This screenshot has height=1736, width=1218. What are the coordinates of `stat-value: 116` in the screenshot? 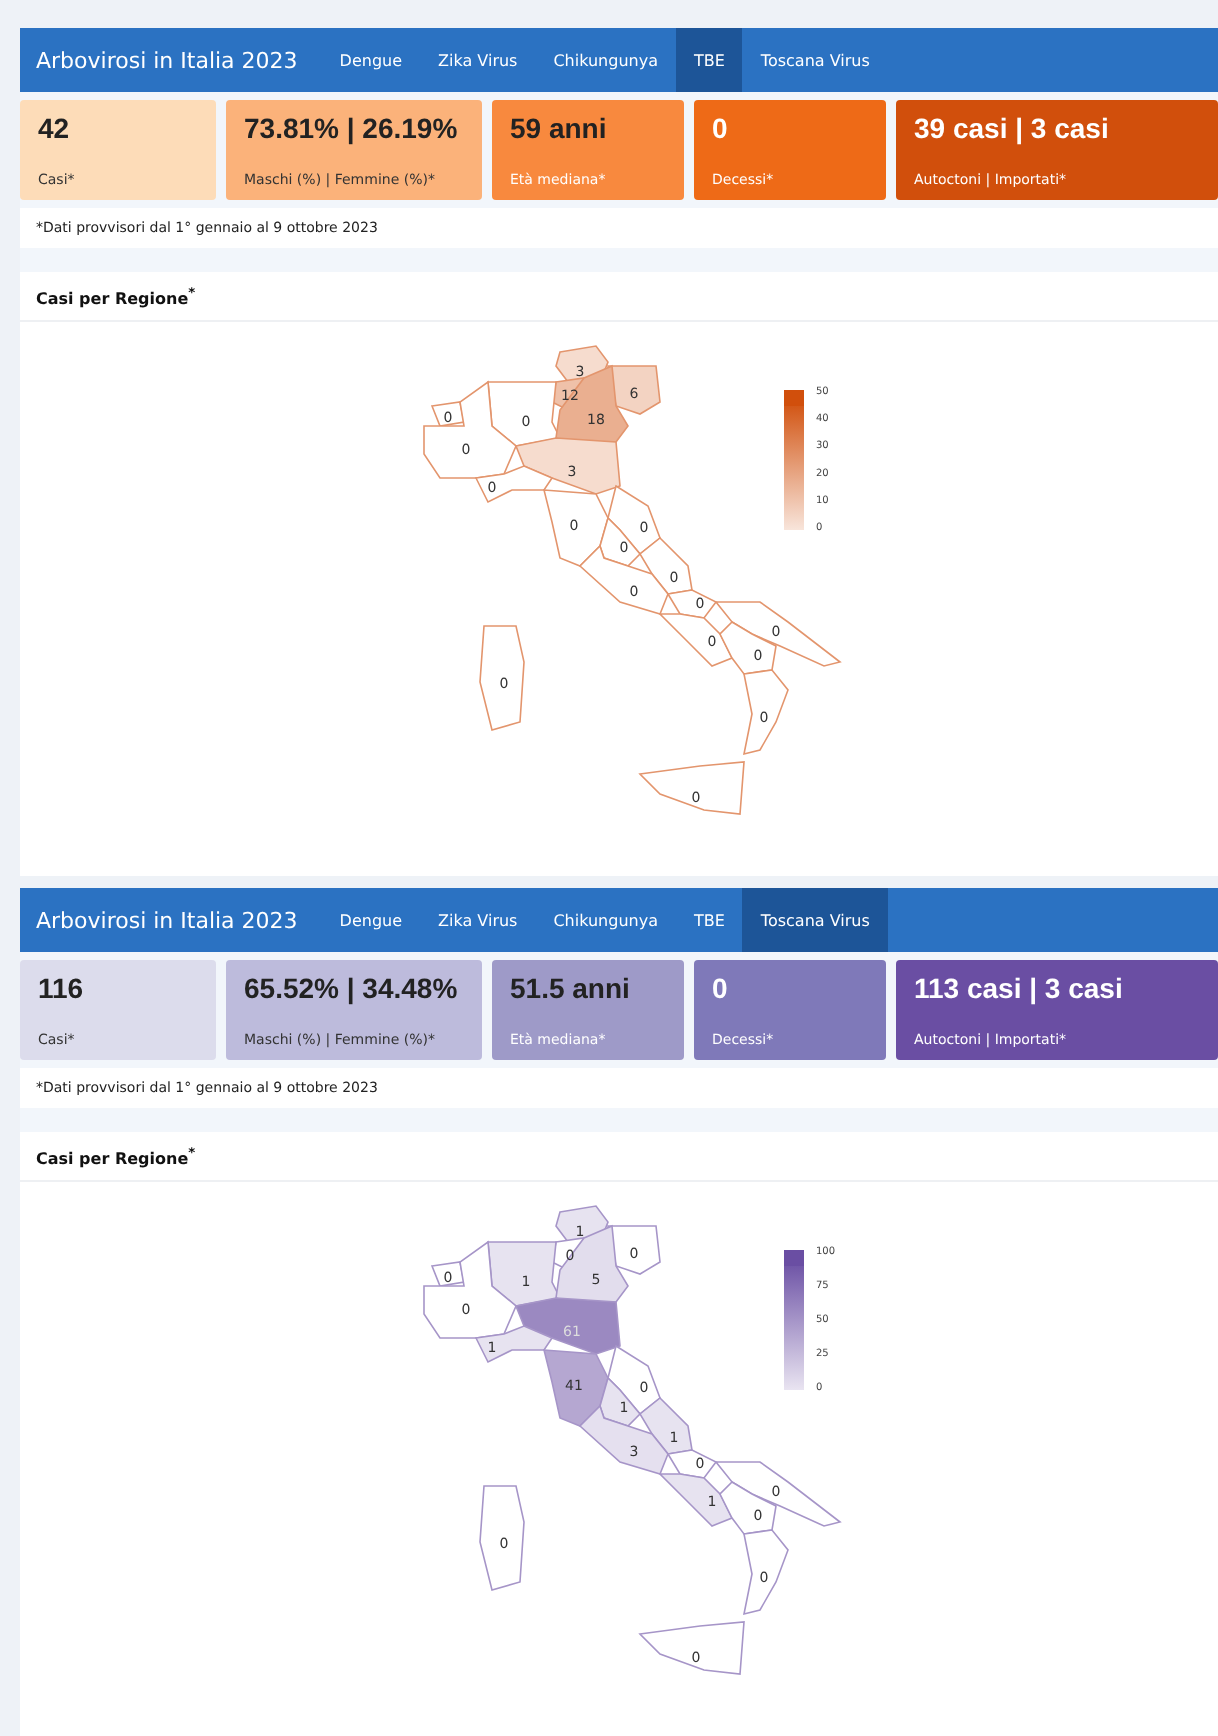 It's located at (61, 988).